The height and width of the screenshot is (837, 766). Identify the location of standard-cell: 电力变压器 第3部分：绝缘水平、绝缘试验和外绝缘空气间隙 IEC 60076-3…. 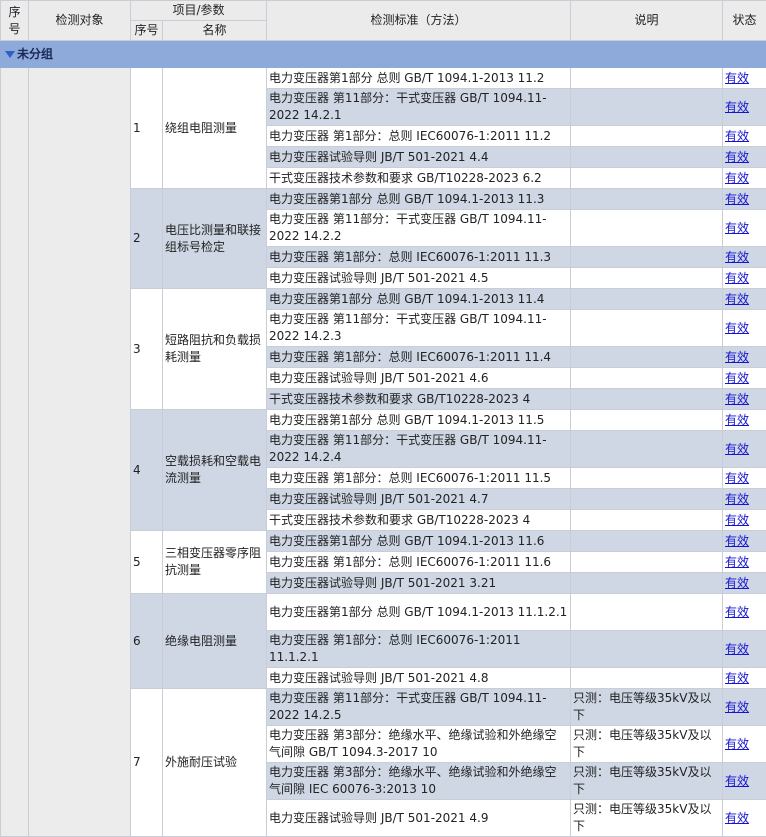
(419, 781).